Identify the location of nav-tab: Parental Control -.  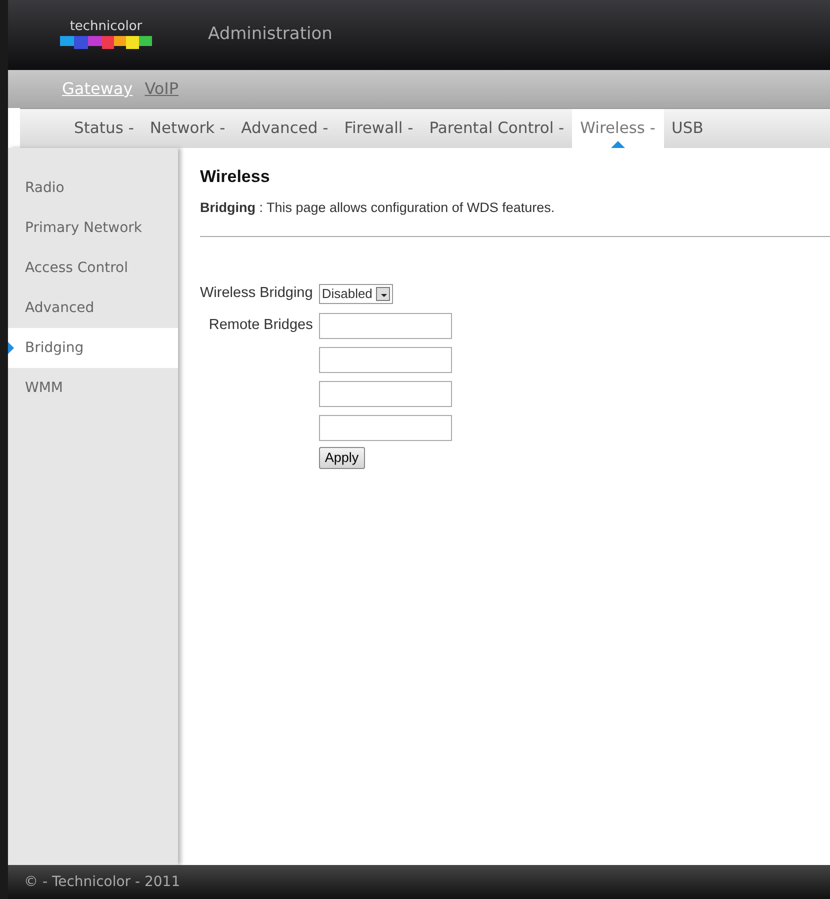
(496, 128).